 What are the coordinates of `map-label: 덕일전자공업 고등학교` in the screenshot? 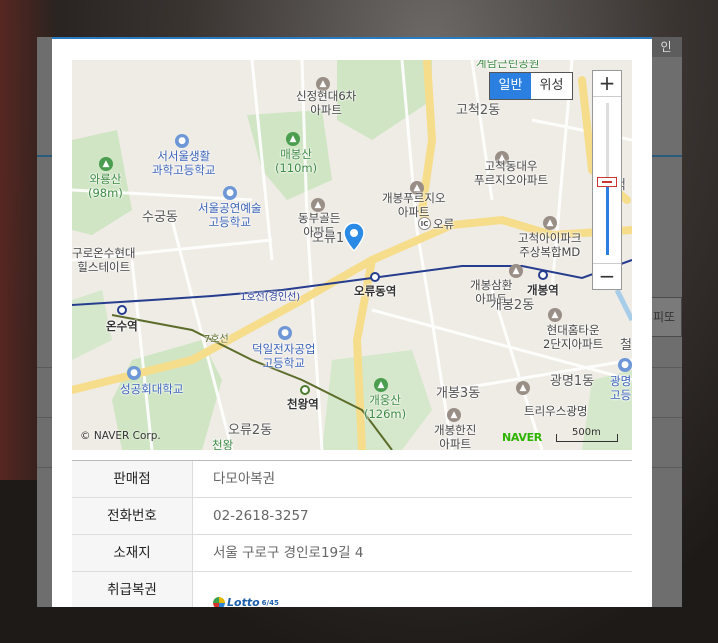 It's located at (284, 356).